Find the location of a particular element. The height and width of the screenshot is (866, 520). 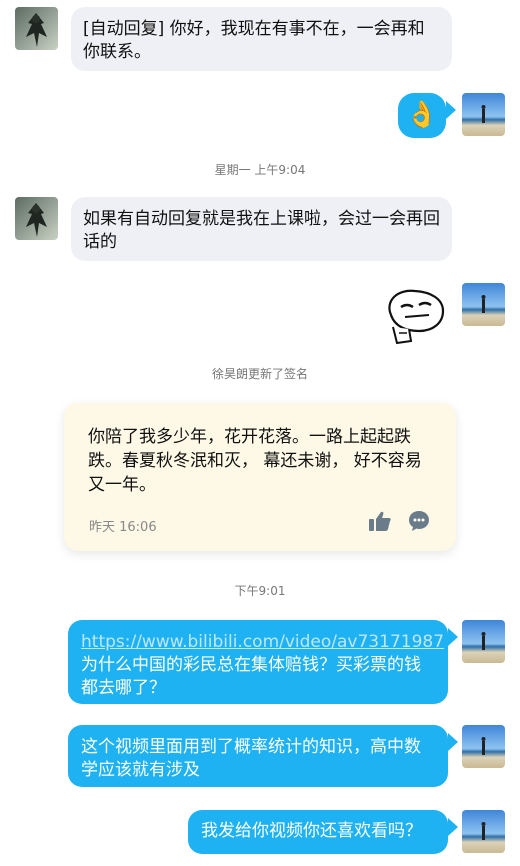

signature-update-notice: 徐昊朗更新了签名 is located at coordinates (259, 374).